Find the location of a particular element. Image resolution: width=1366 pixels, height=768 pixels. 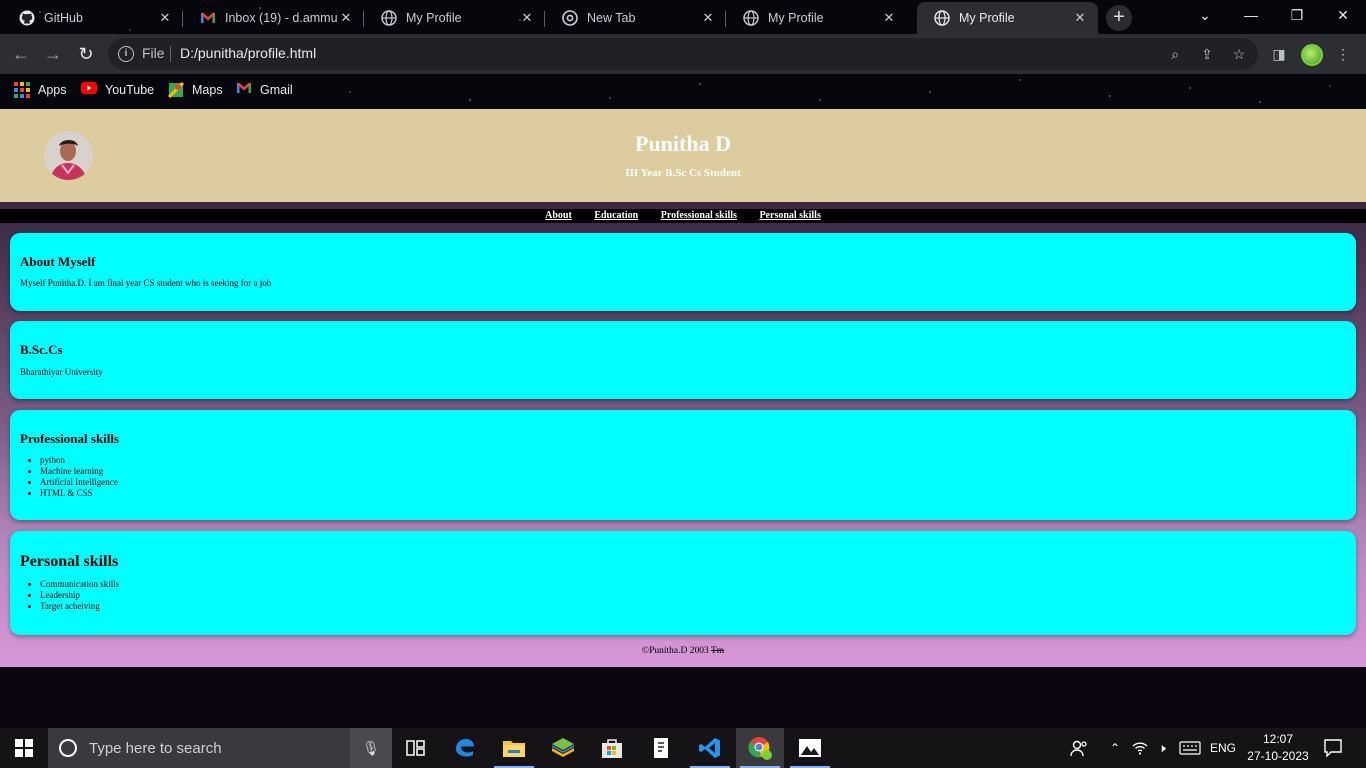

nav-link-education: Education is located at coordinates (616, 215).